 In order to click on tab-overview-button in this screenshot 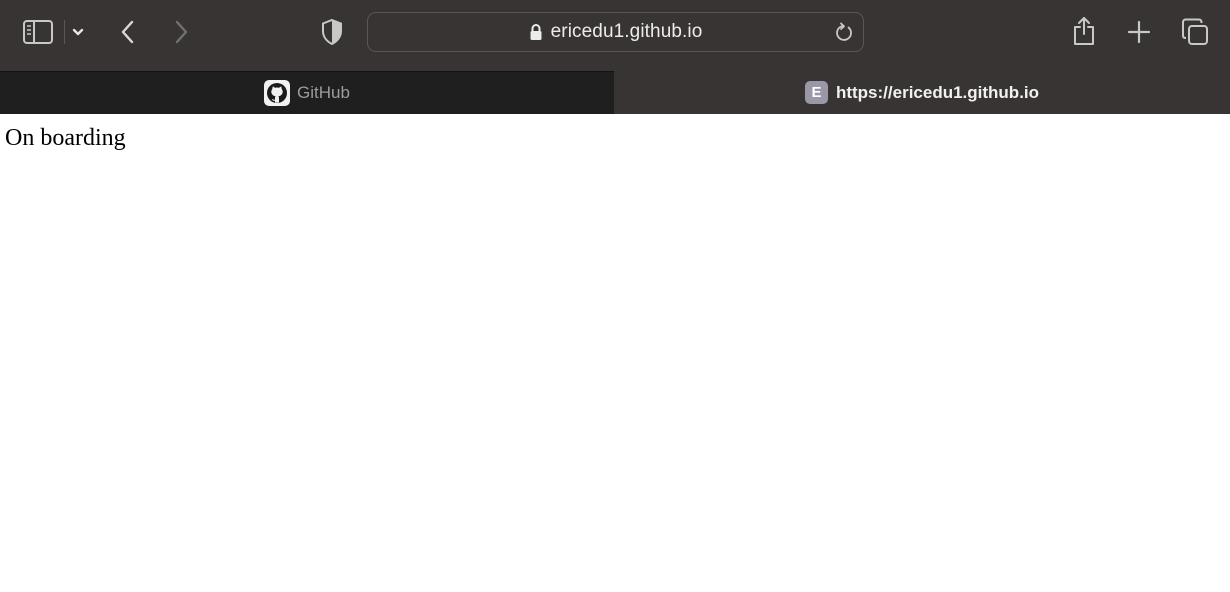, I will do `click(1195, 32)`.